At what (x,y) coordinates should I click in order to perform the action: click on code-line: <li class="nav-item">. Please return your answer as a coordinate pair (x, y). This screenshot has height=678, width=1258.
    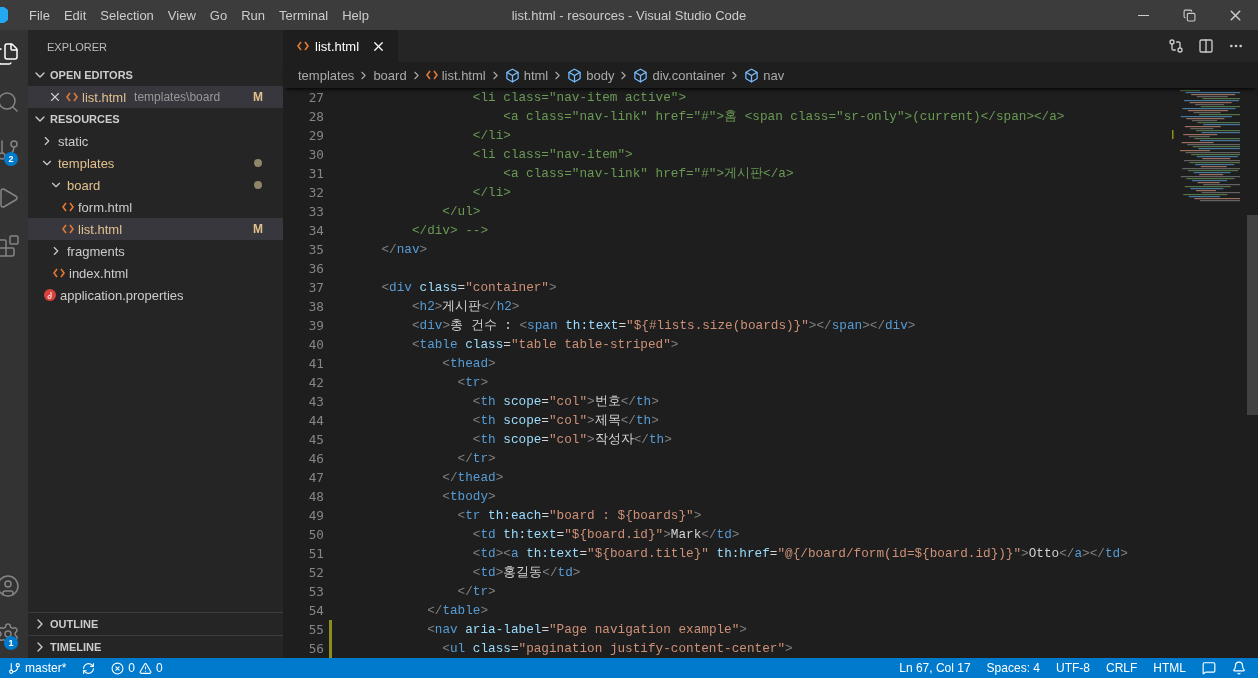
    Looking at the image, I should click on (552, 155).